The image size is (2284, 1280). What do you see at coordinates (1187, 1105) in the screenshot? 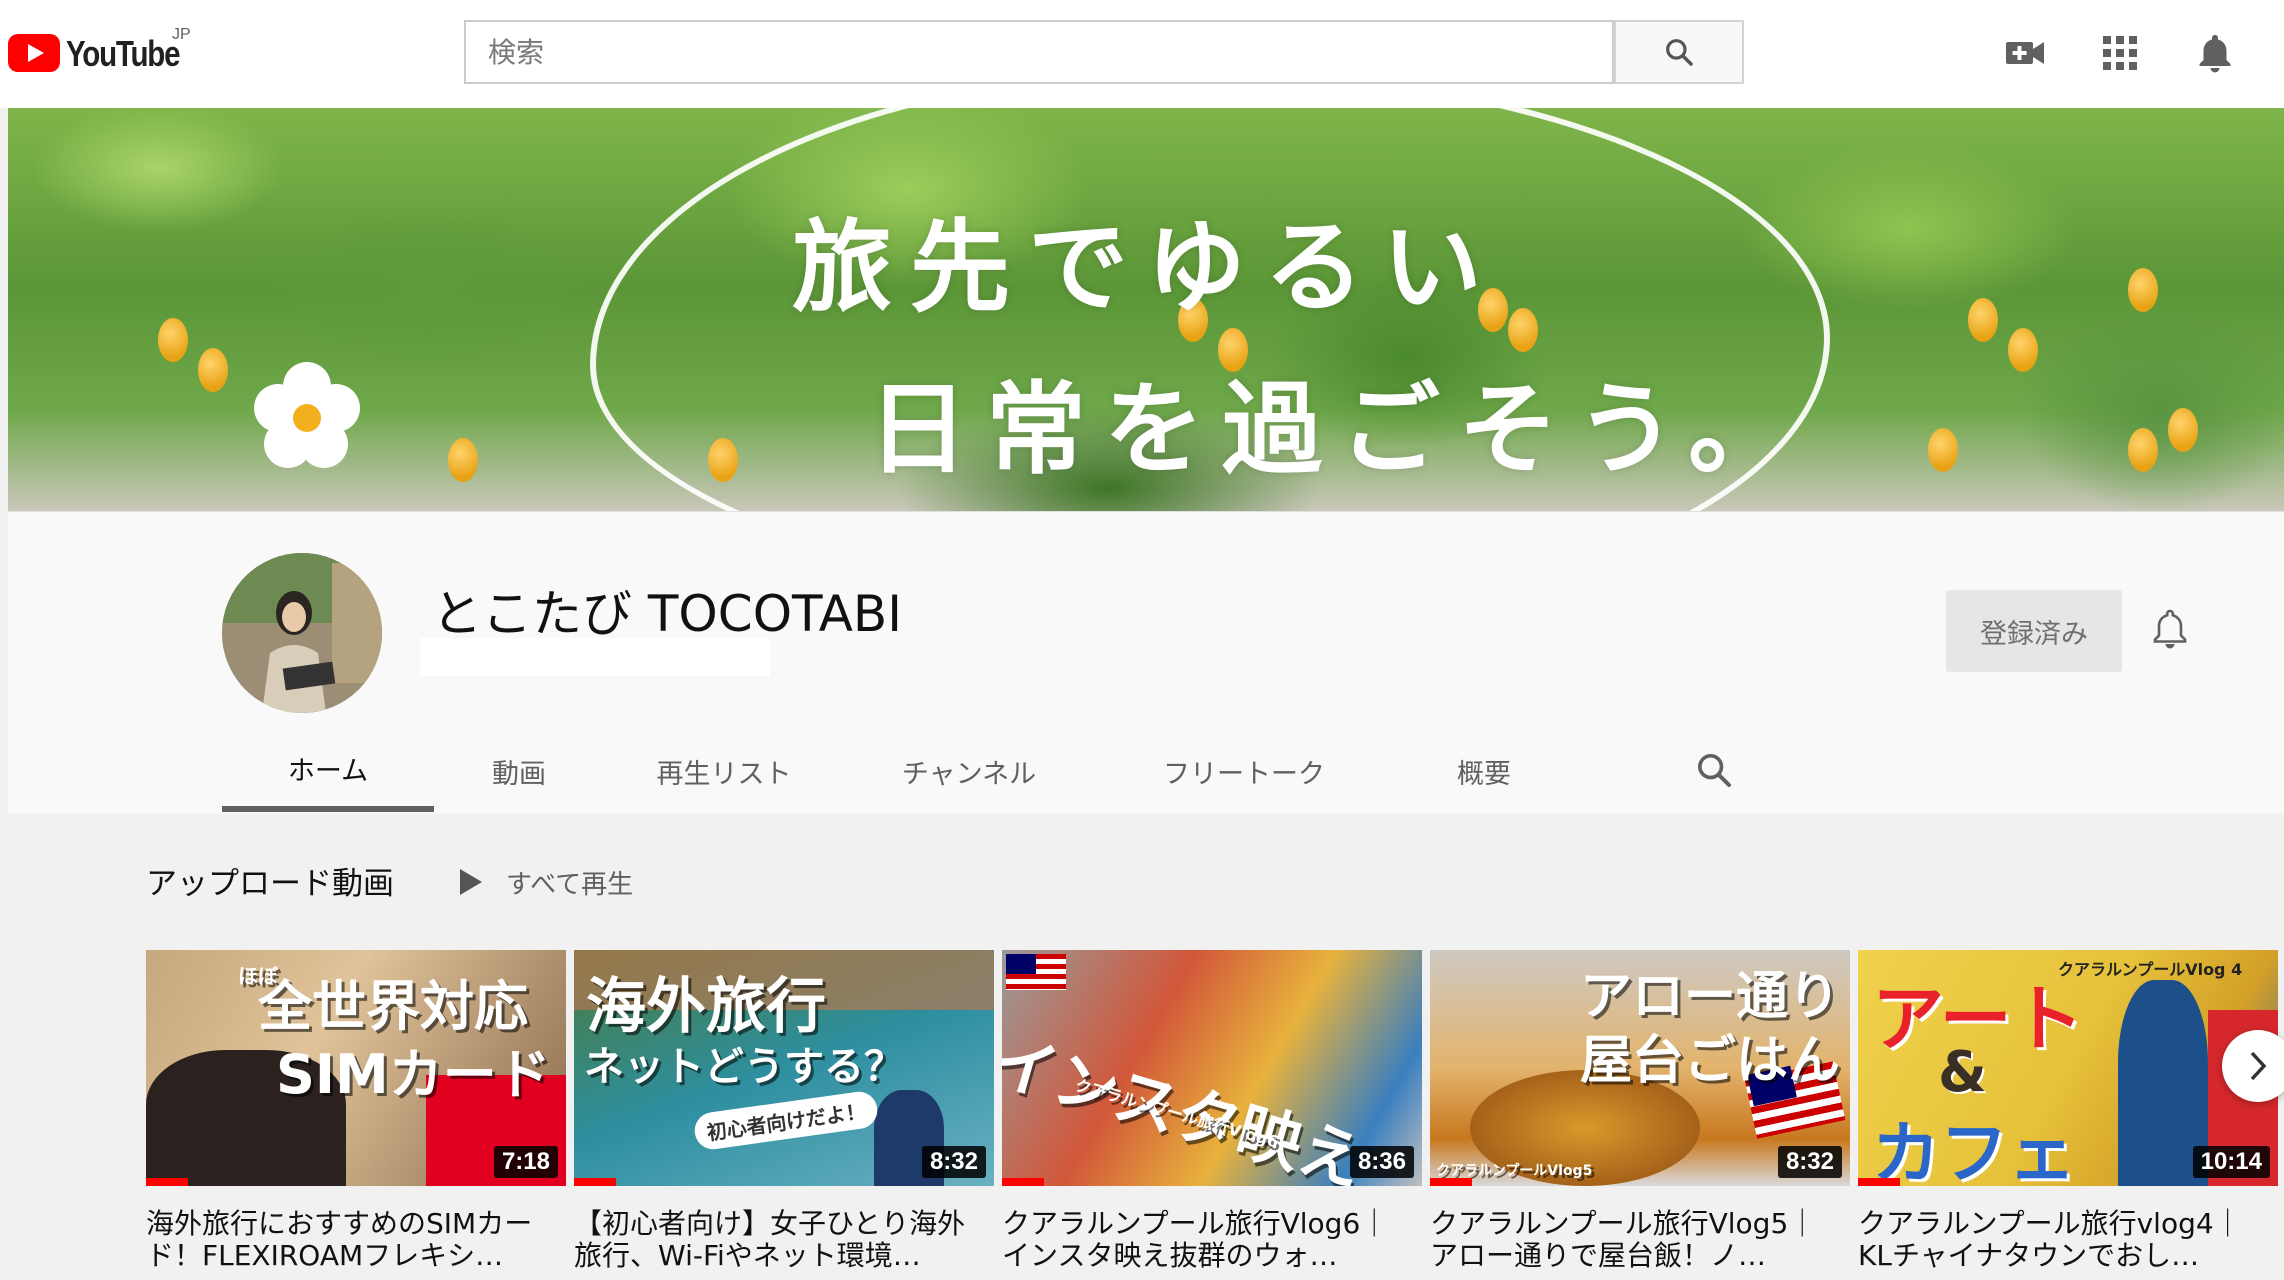
I see `thumbnail-text: インスタ映え` at bounding box center [1187, 1105].